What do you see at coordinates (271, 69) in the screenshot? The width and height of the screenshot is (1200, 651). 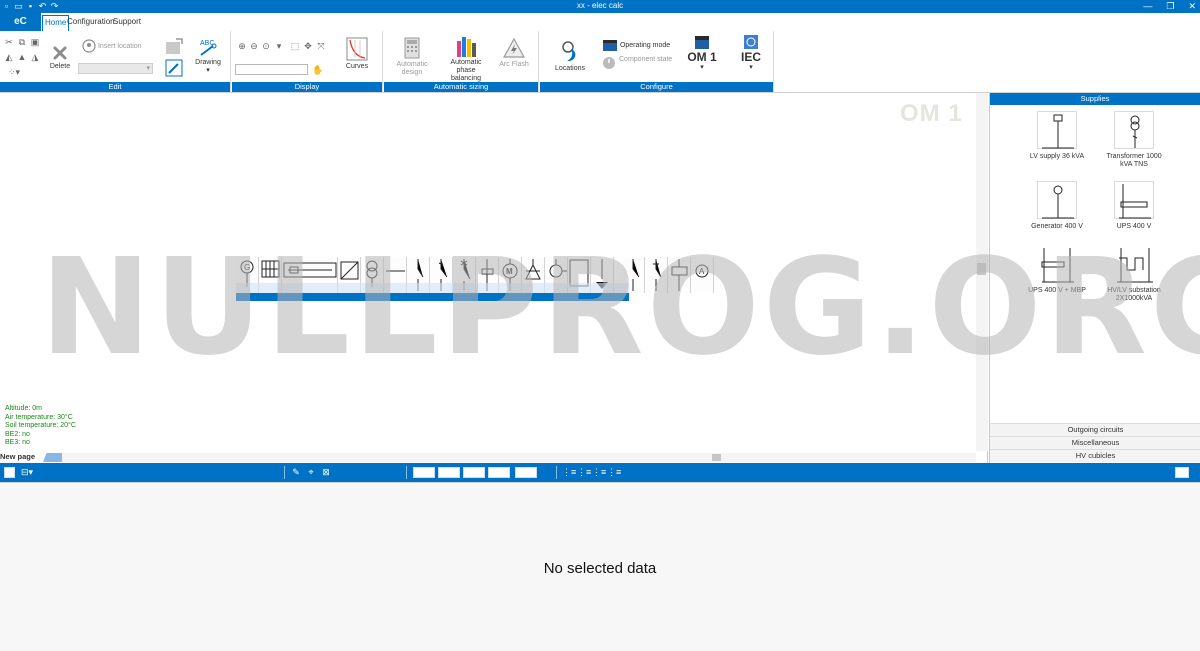 I see `search-input` at bounding box center [271, 69].